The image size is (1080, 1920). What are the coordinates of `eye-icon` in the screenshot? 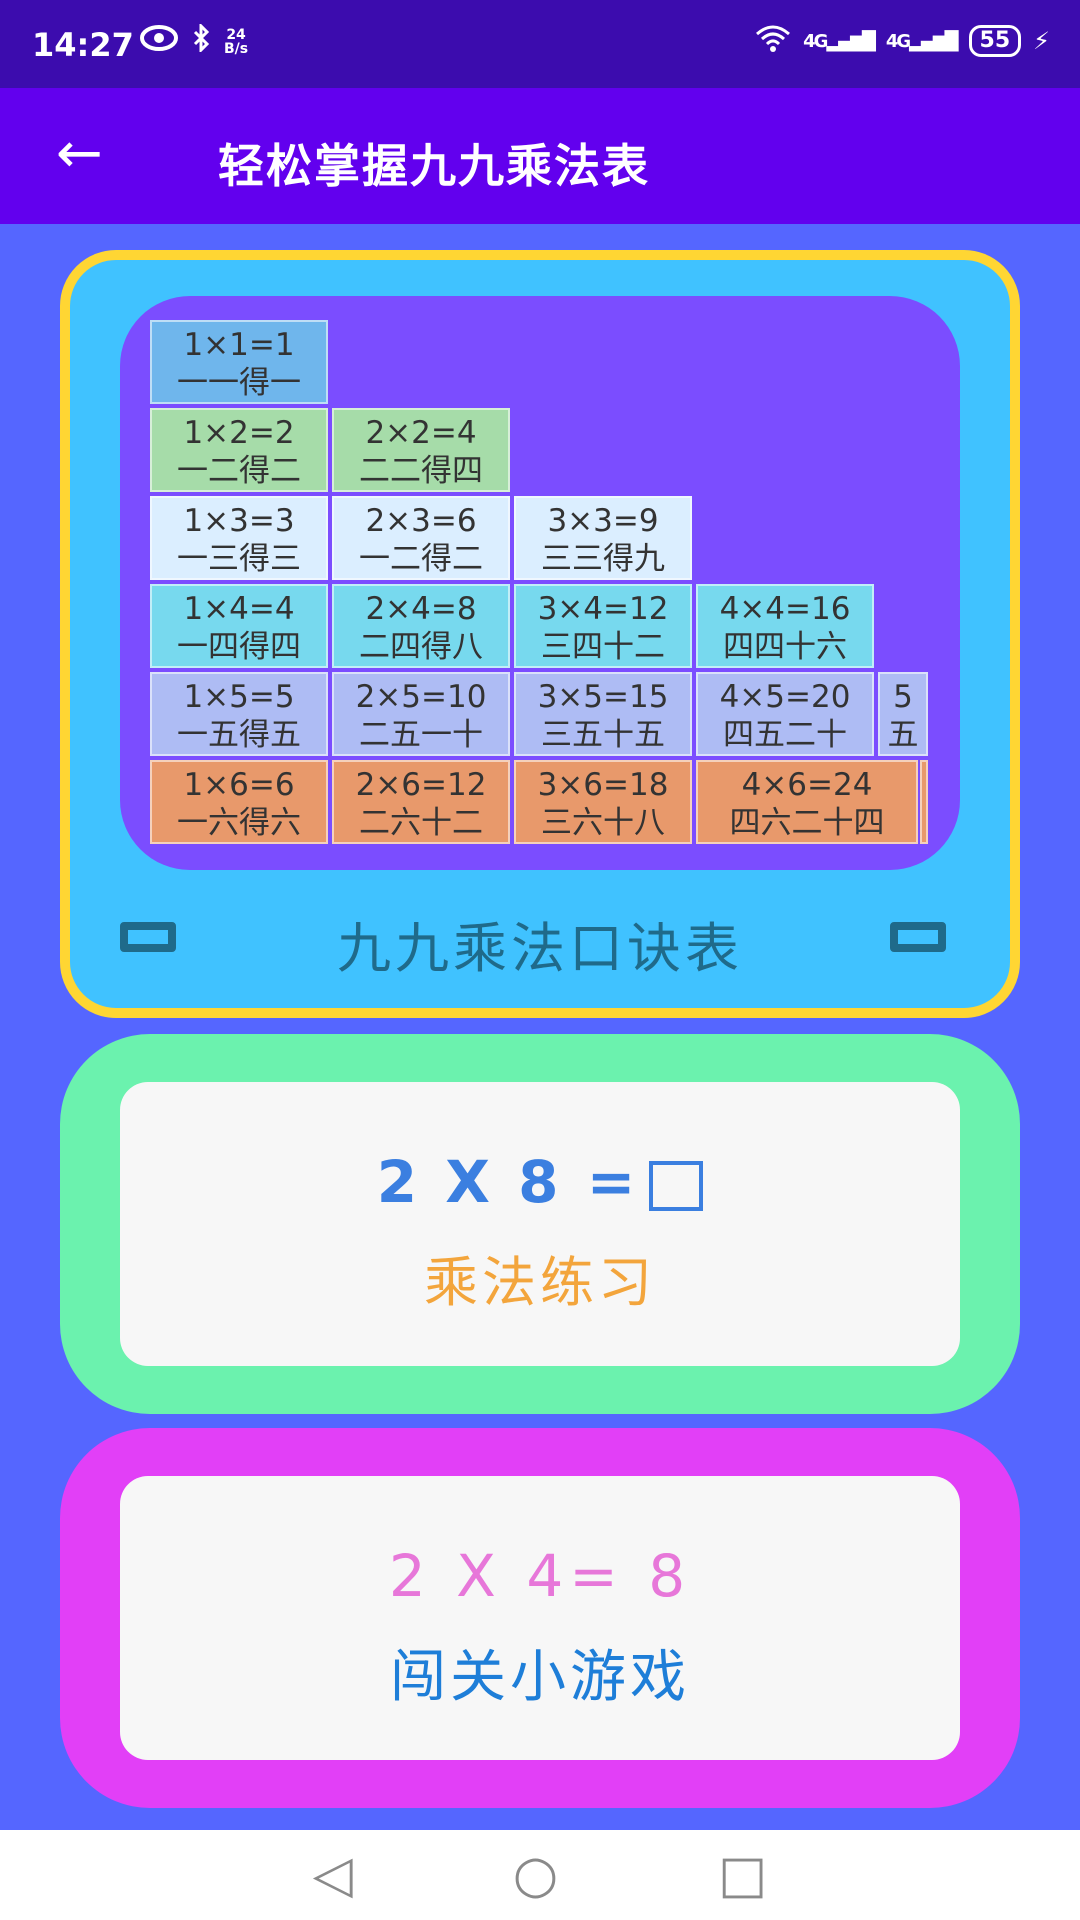 It's located at (159, 41).